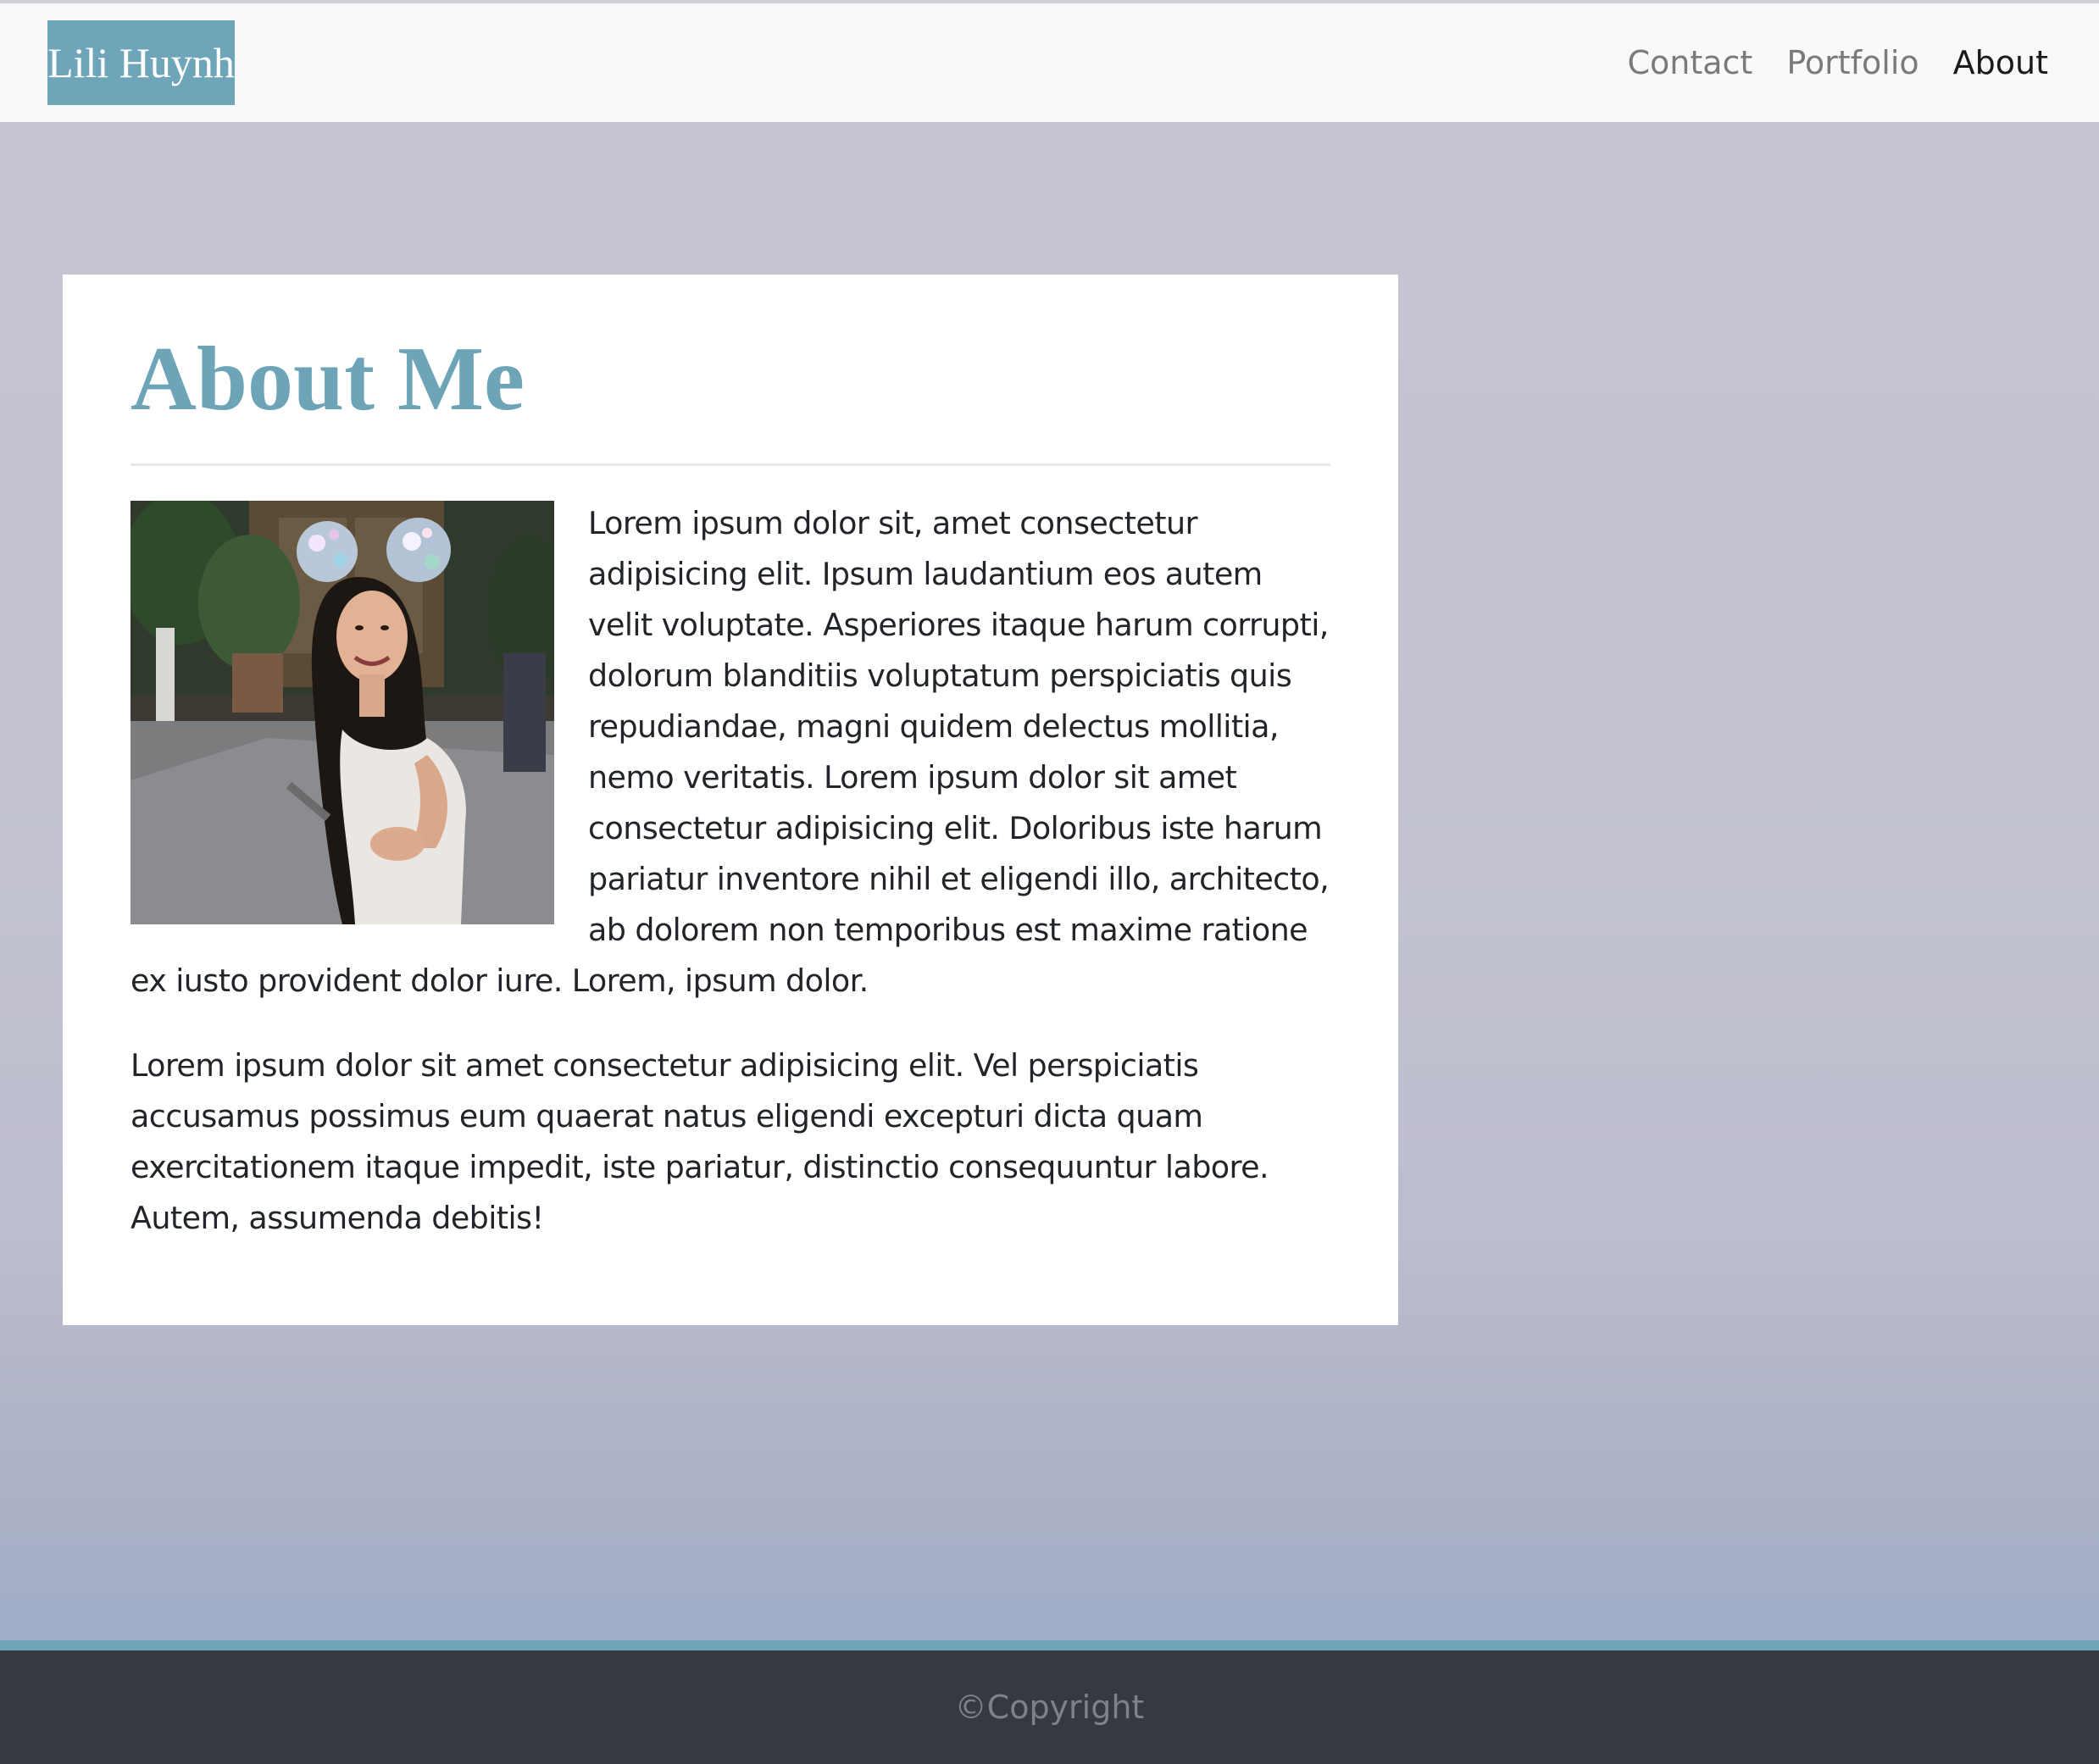  What do you see at coordinates (342, 712) in the screenshot?
I see `profile-photo` at bounding box center [342, 712].